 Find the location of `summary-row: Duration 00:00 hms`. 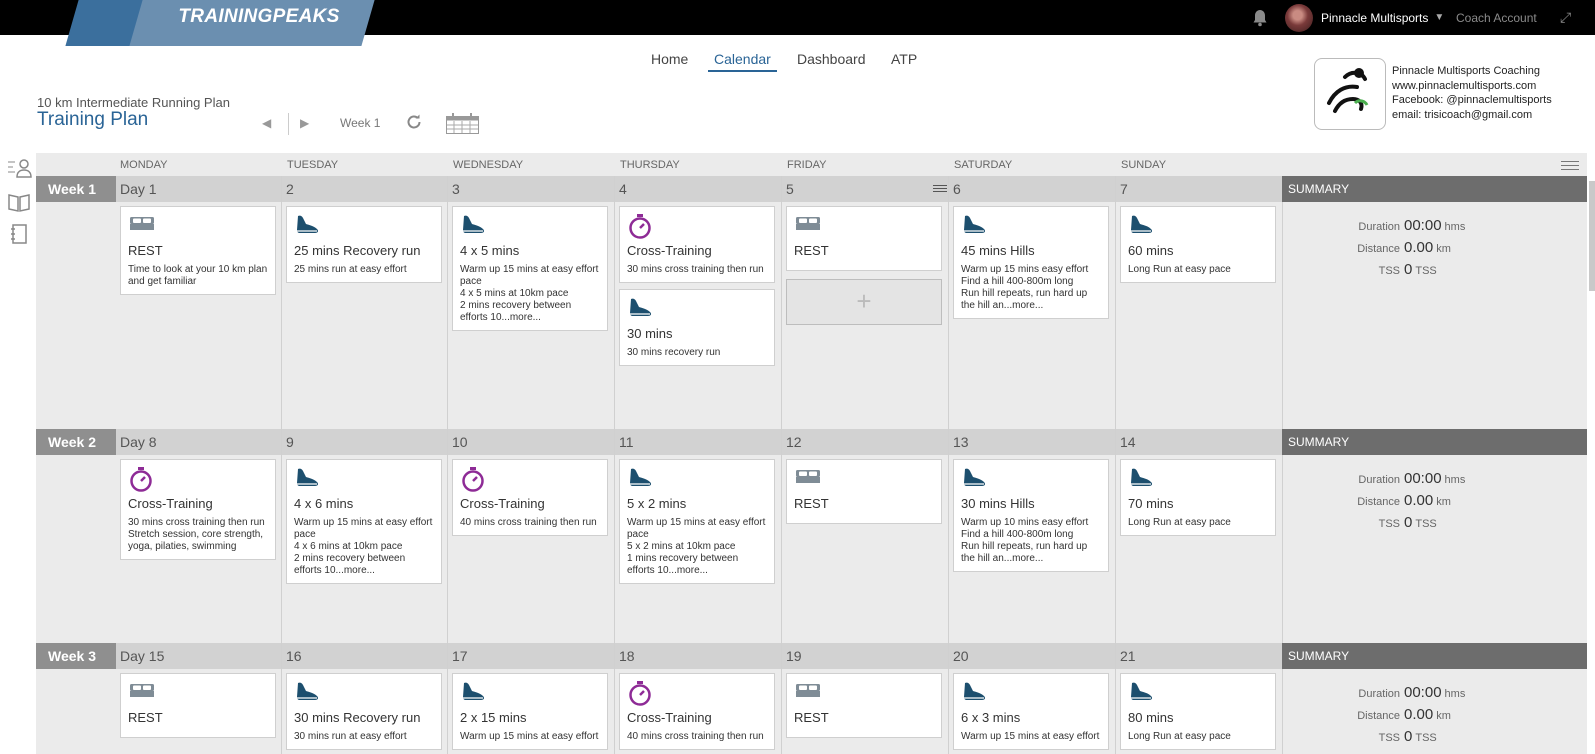

summary-row: Duration 00:00 hms is located at coordinates (1412, 692).